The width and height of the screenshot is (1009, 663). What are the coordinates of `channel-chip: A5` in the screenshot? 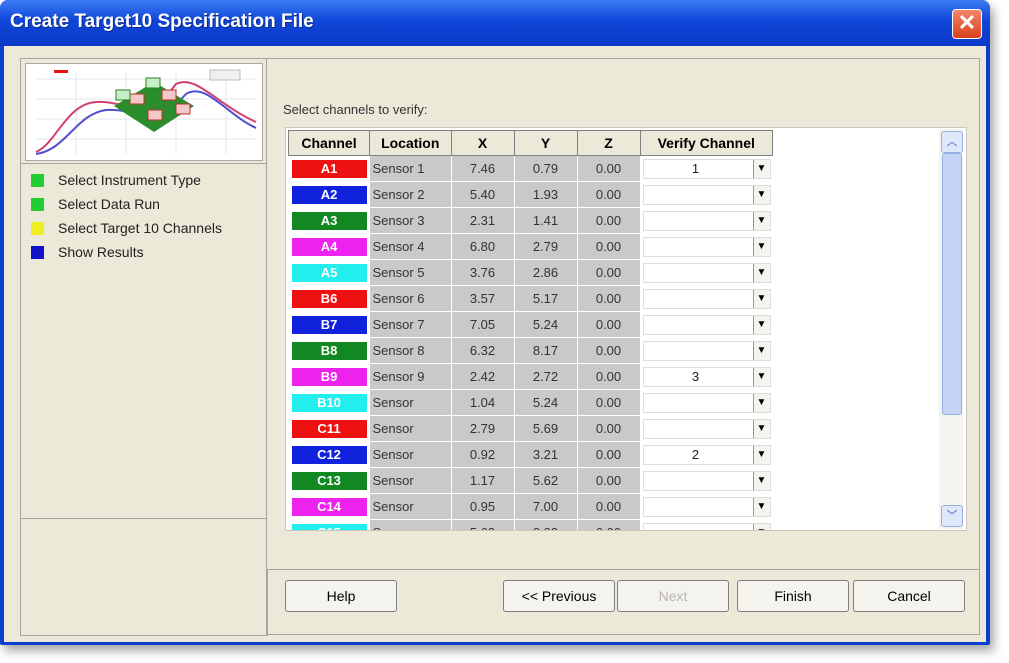 It's located at (329, 272).